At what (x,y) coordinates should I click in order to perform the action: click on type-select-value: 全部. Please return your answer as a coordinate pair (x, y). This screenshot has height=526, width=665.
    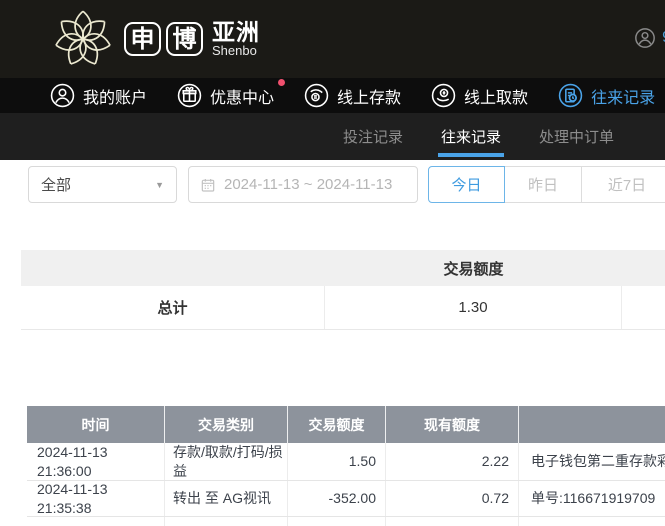
    Looking at the image, I should click on (56, 185).